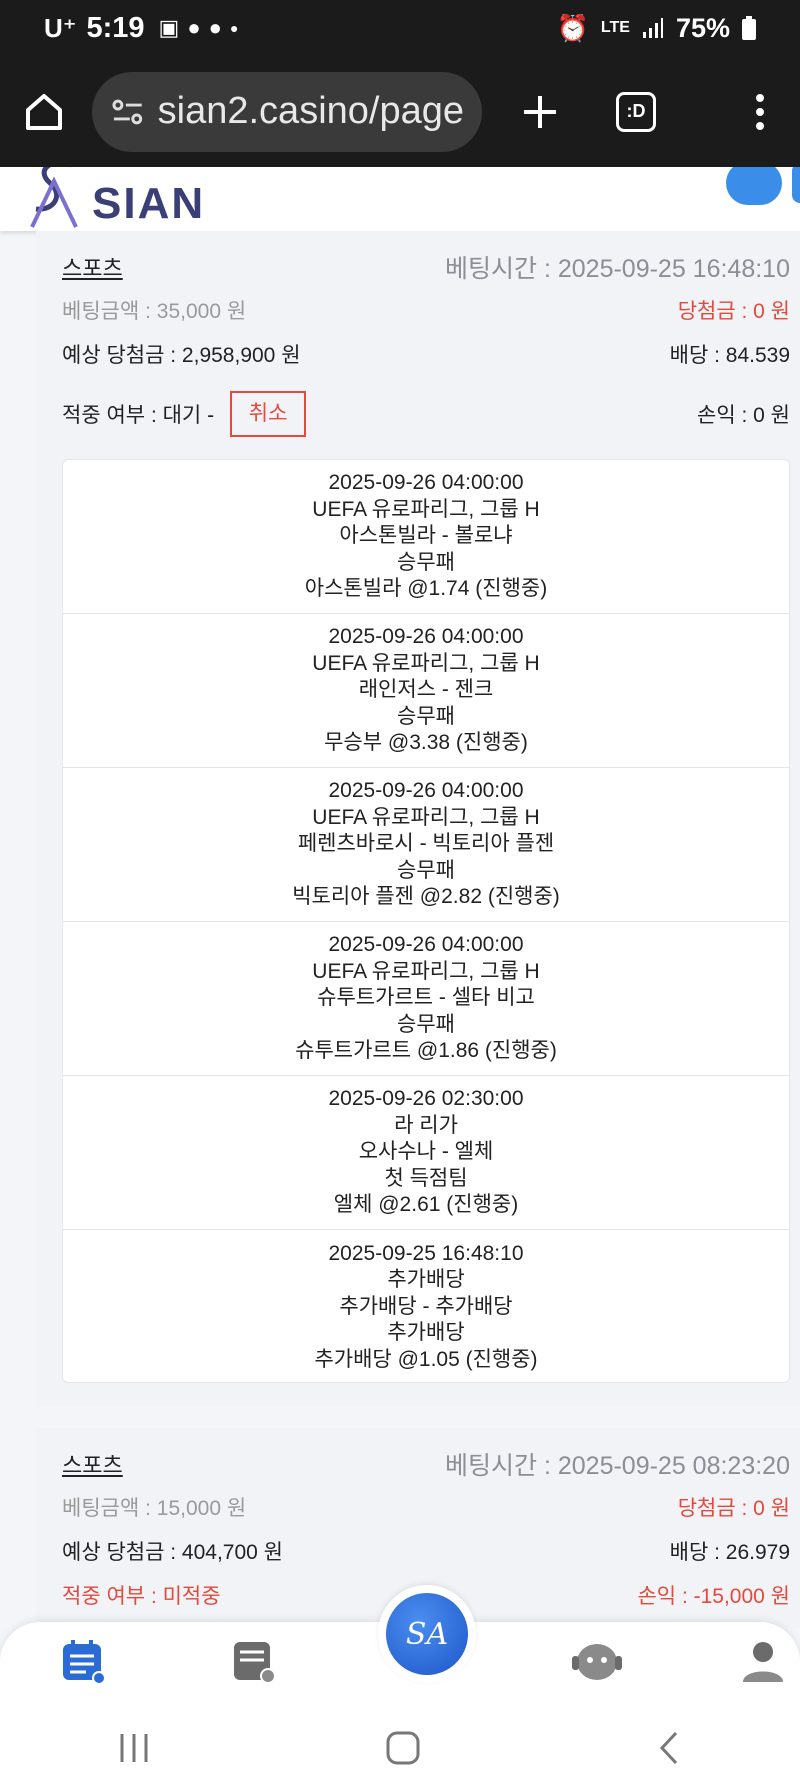  What do you see at coordinates (669, 1748) in the screenshot?
I see `back-icon` at bounding box center [669, 1748].